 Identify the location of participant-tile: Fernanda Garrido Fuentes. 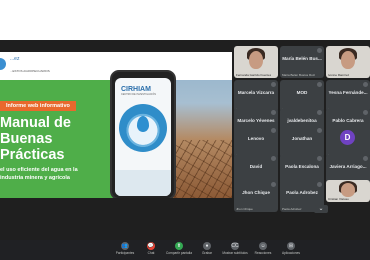
(256, 62).